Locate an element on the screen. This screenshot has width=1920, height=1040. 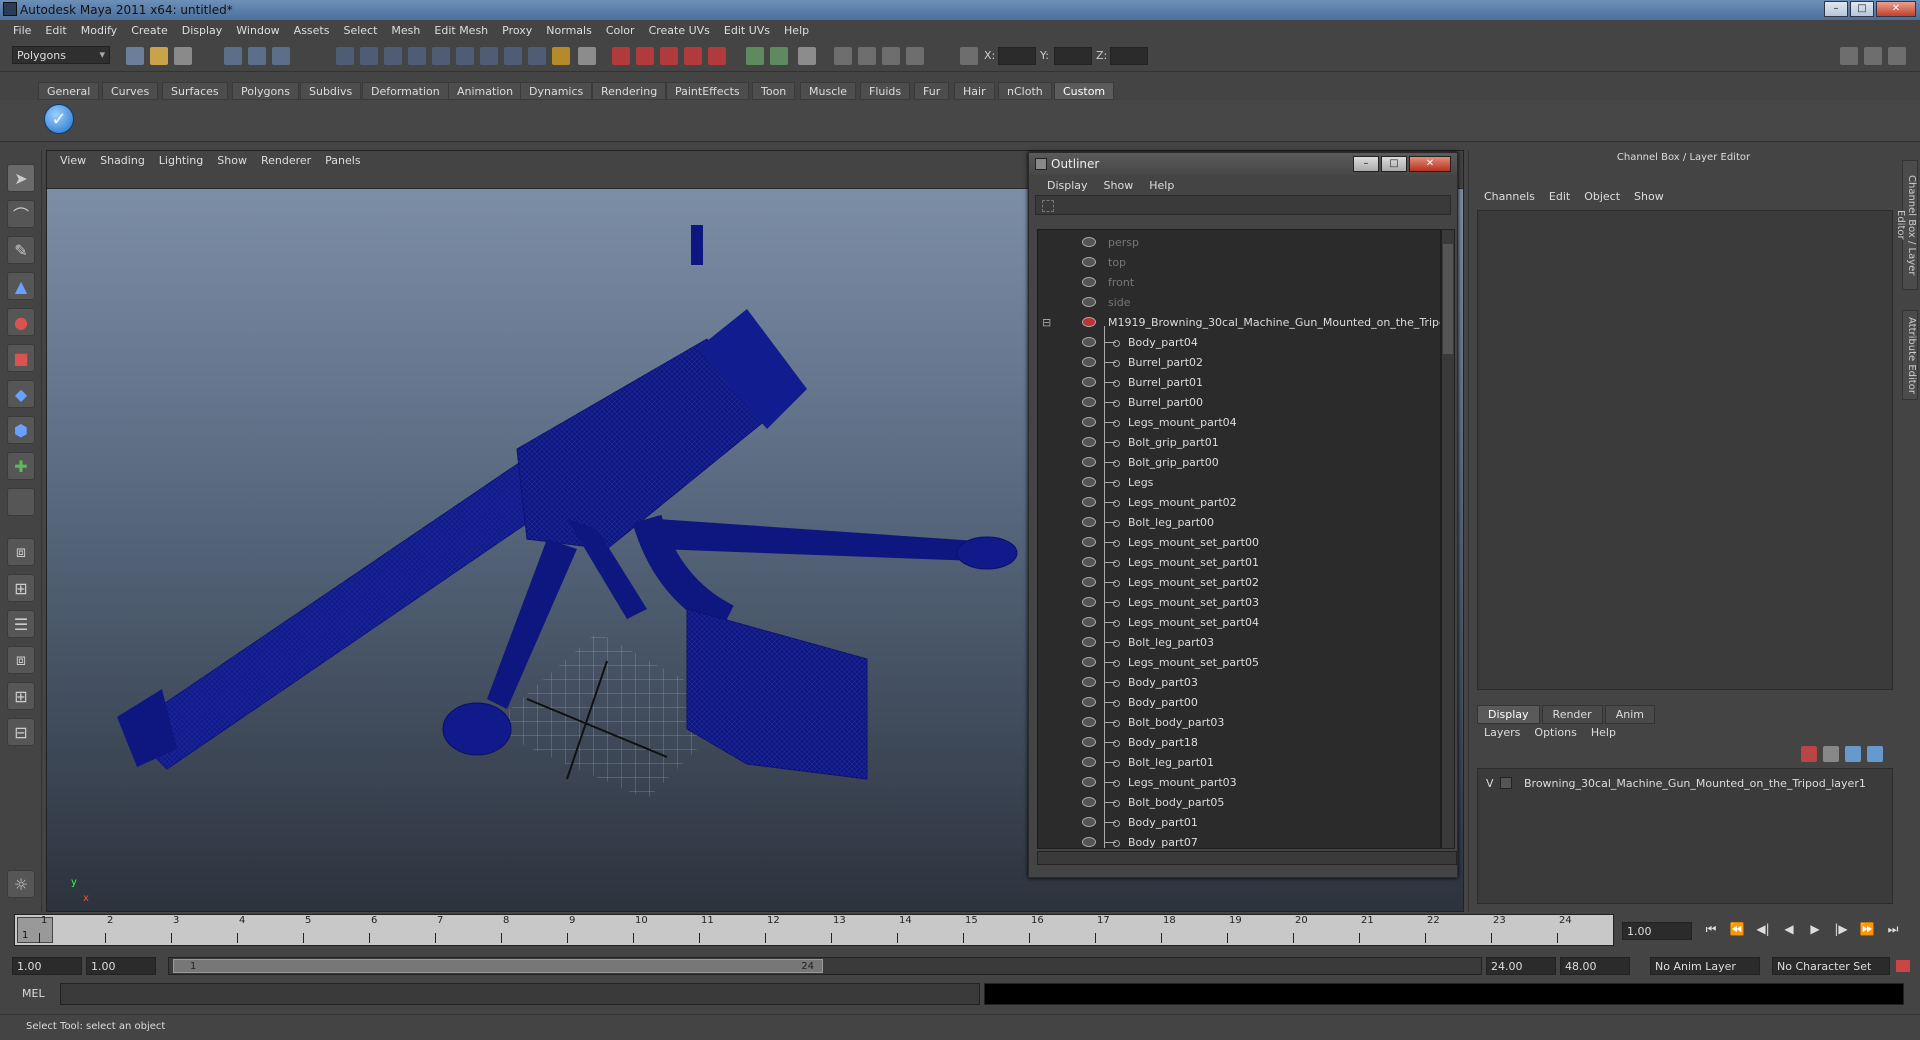
snap-grid-icon is located at coordinates (621, 56).